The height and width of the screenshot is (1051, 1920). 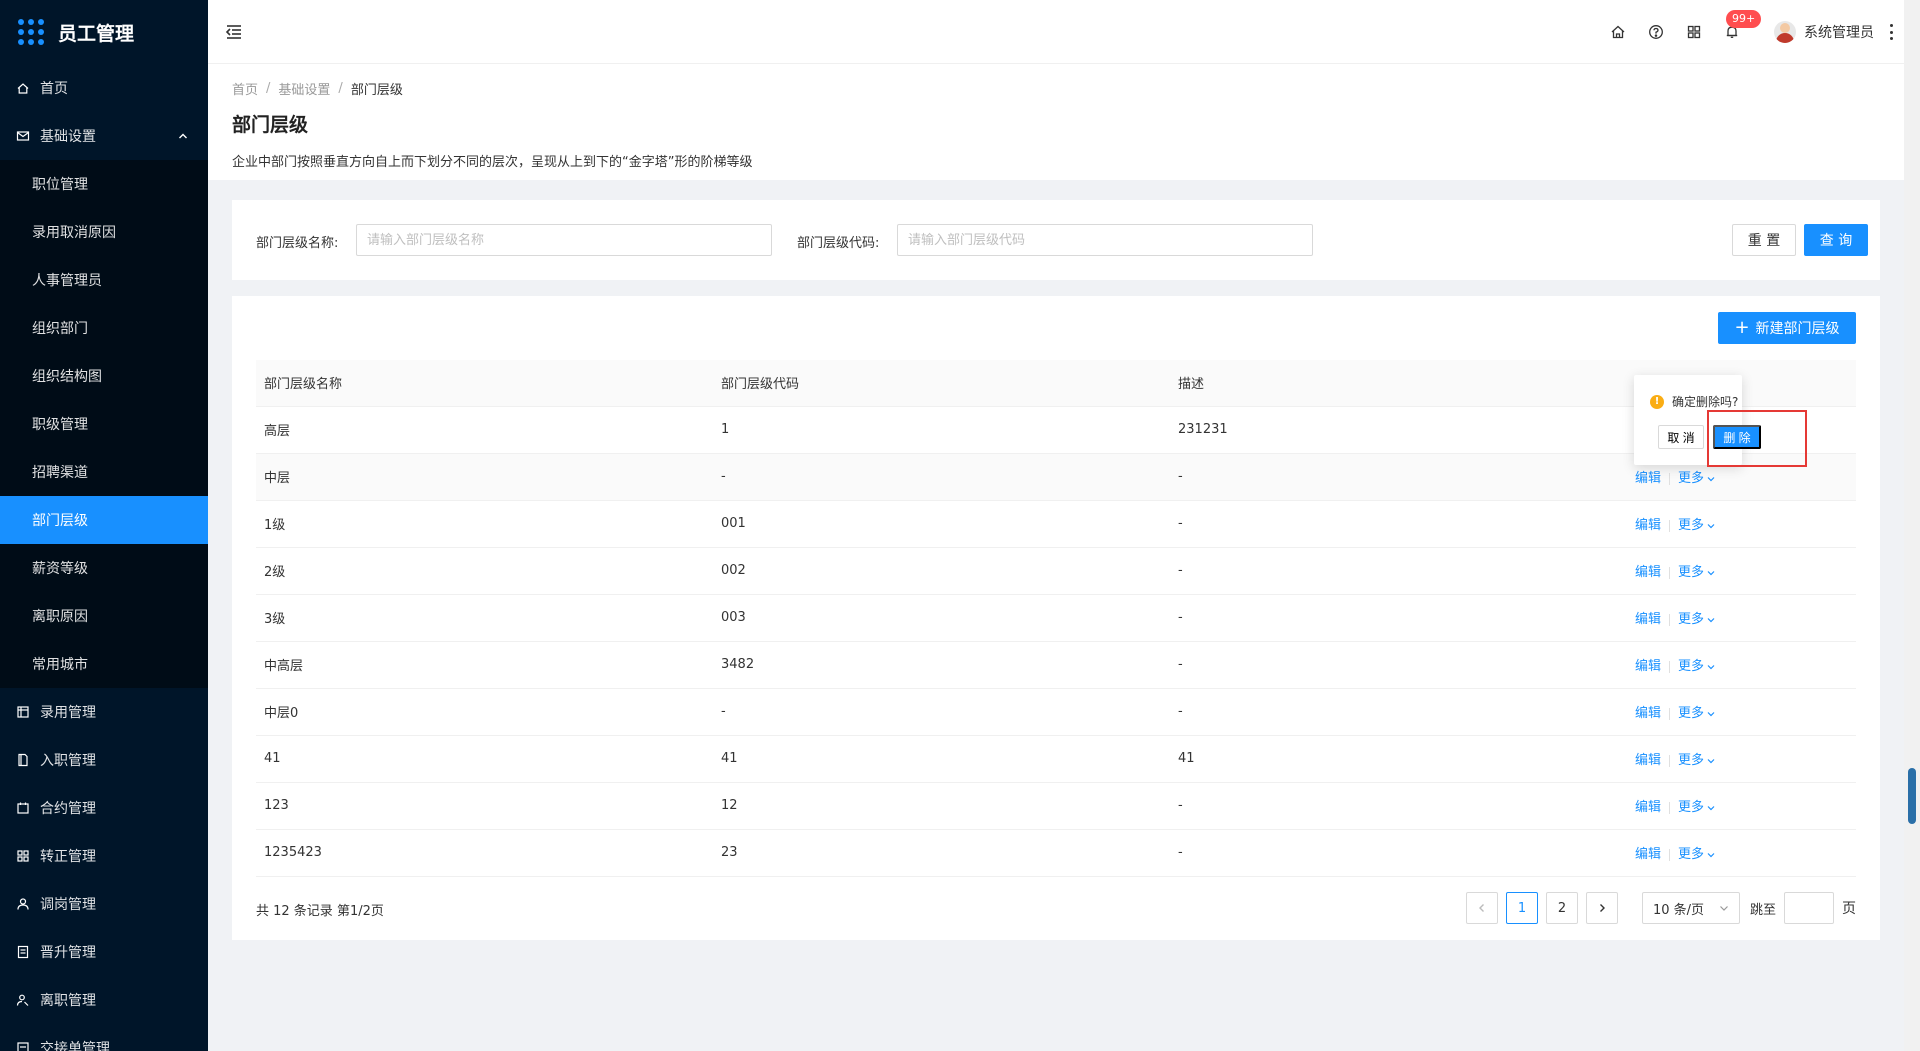 What do you see at coordinates (104, 424) in the screenshot?
I see `sidebar-subitem-5: 职级管理` at bounding box center [104, 424].